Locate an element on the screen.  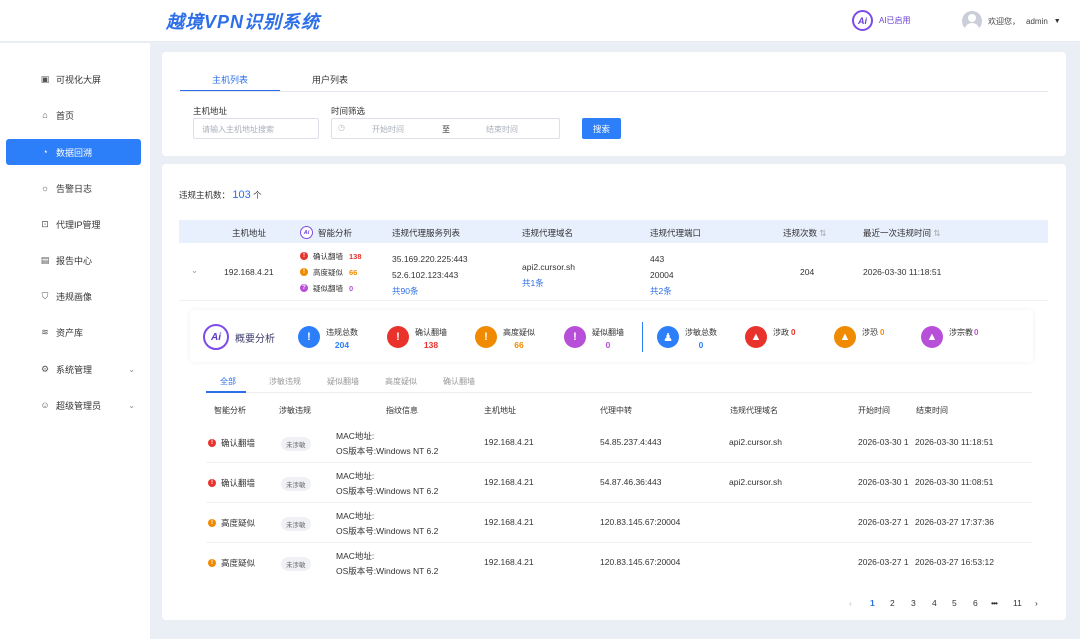
sidebar-item-label: 资产库 is located at coordinates (70, 332).